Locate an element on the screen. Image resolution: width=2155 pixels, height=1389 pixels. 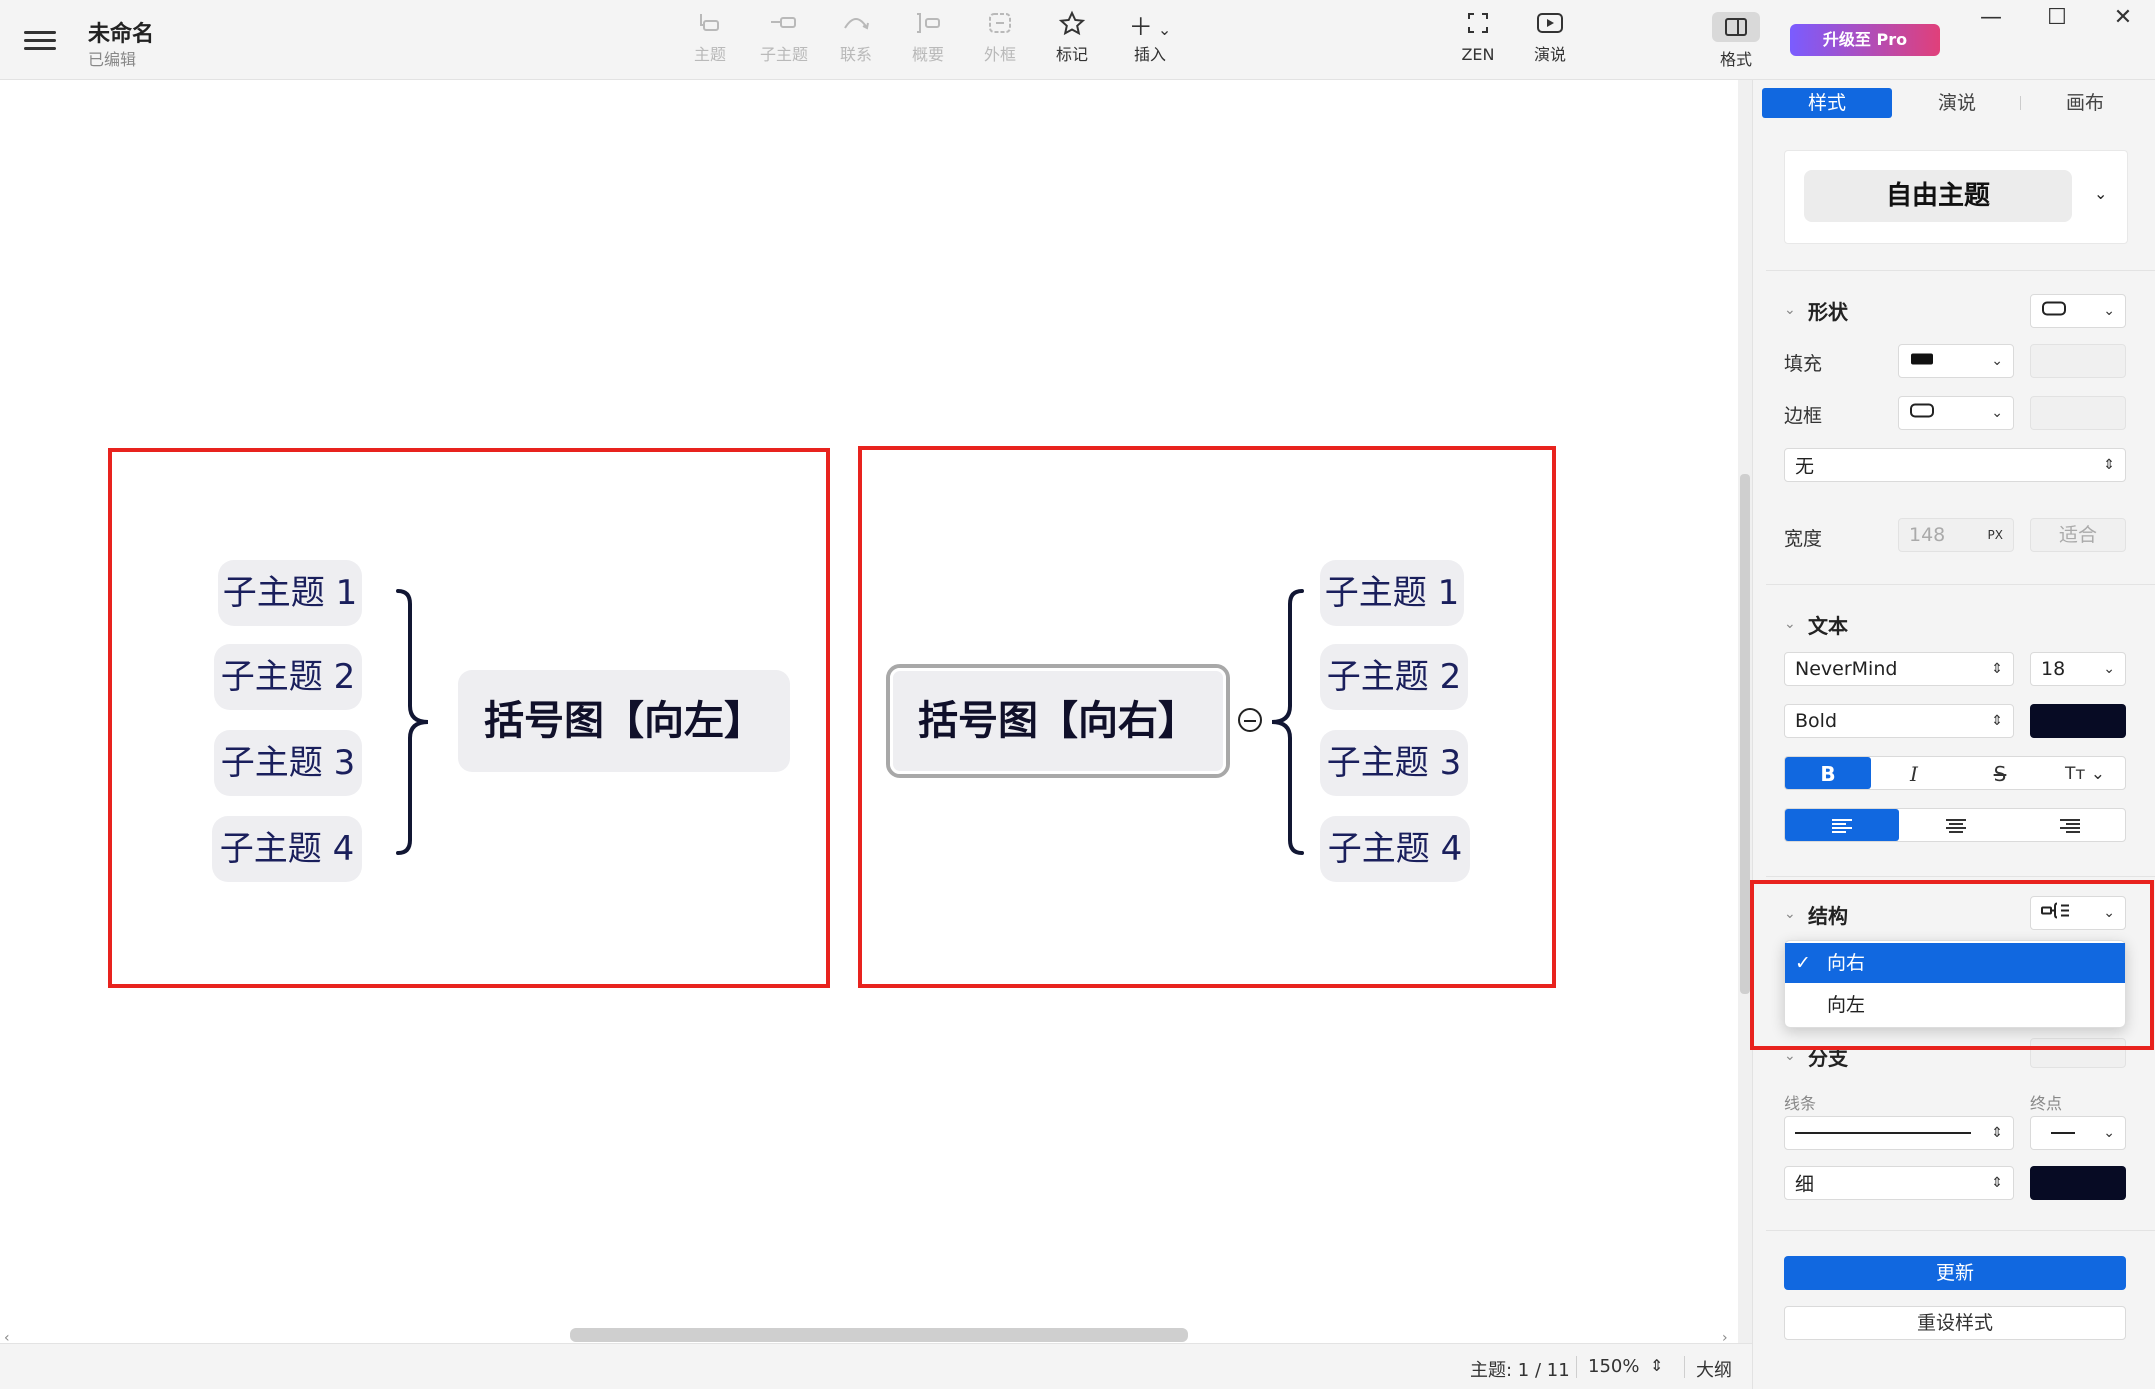
theme-name: 自由主题 is located at coordinates (1938, 196).